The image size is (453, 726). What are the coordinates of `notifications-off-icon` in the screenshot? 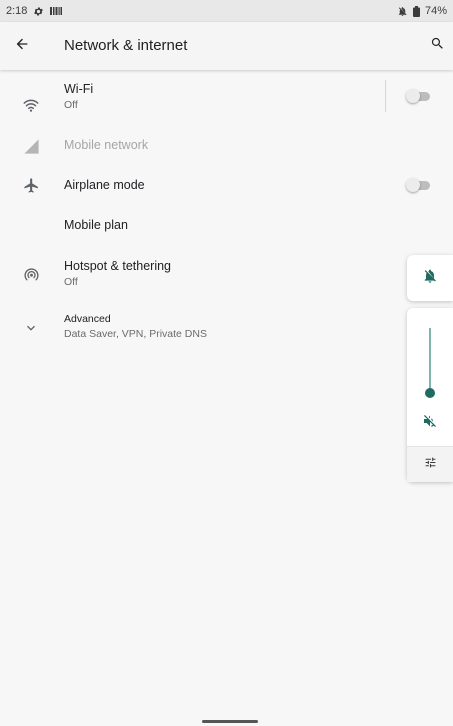 It's located at (402, 11).